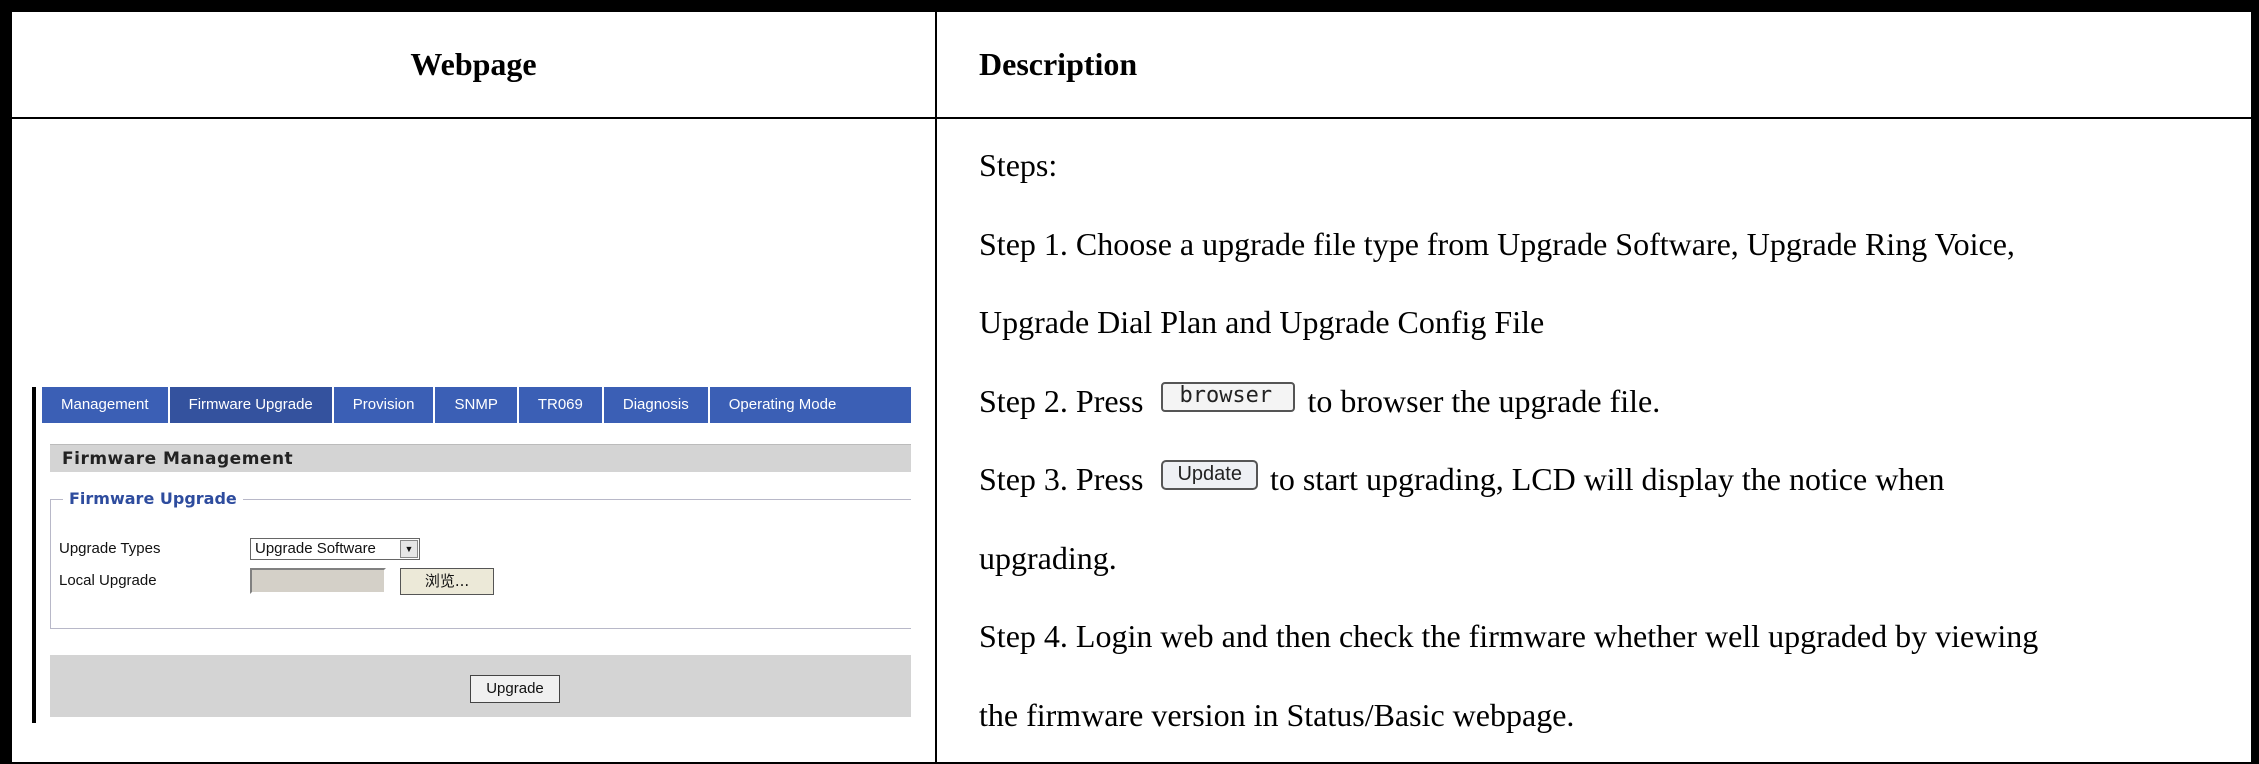  Describe the element at coordinates (318, 581) in the screenshot. I see `local-upgrade-file-input` at that location.